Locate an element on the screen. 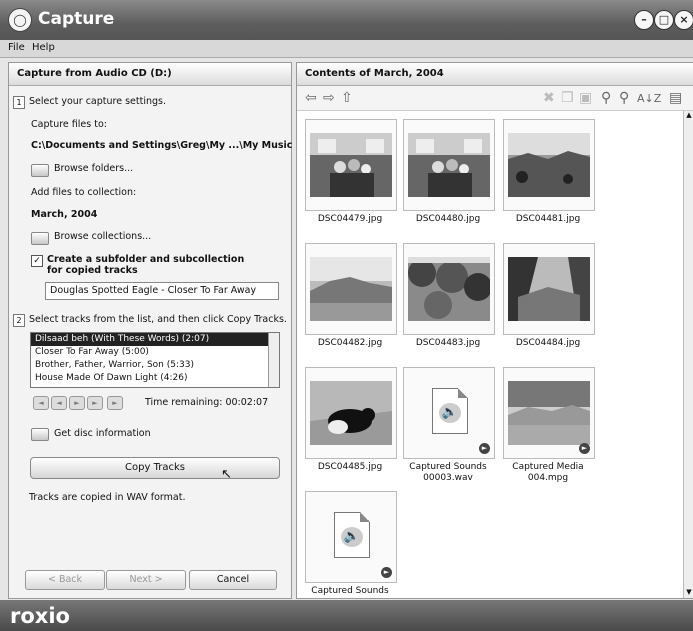  thumbnail-caption: DSC04481.jpg is located at coordinates (548, 219).